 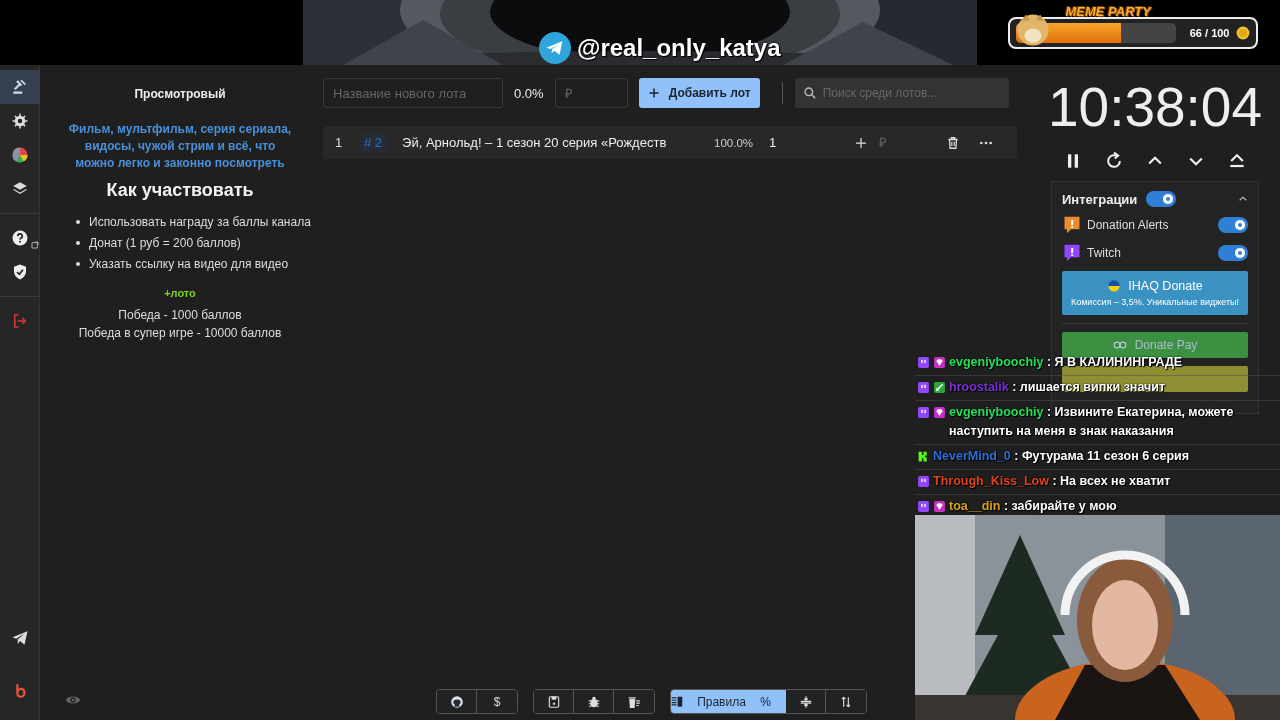 What do you see at coordinates (953, 142) in the screenshot?
I see `trash-icon` at bounding box center [953, 142].